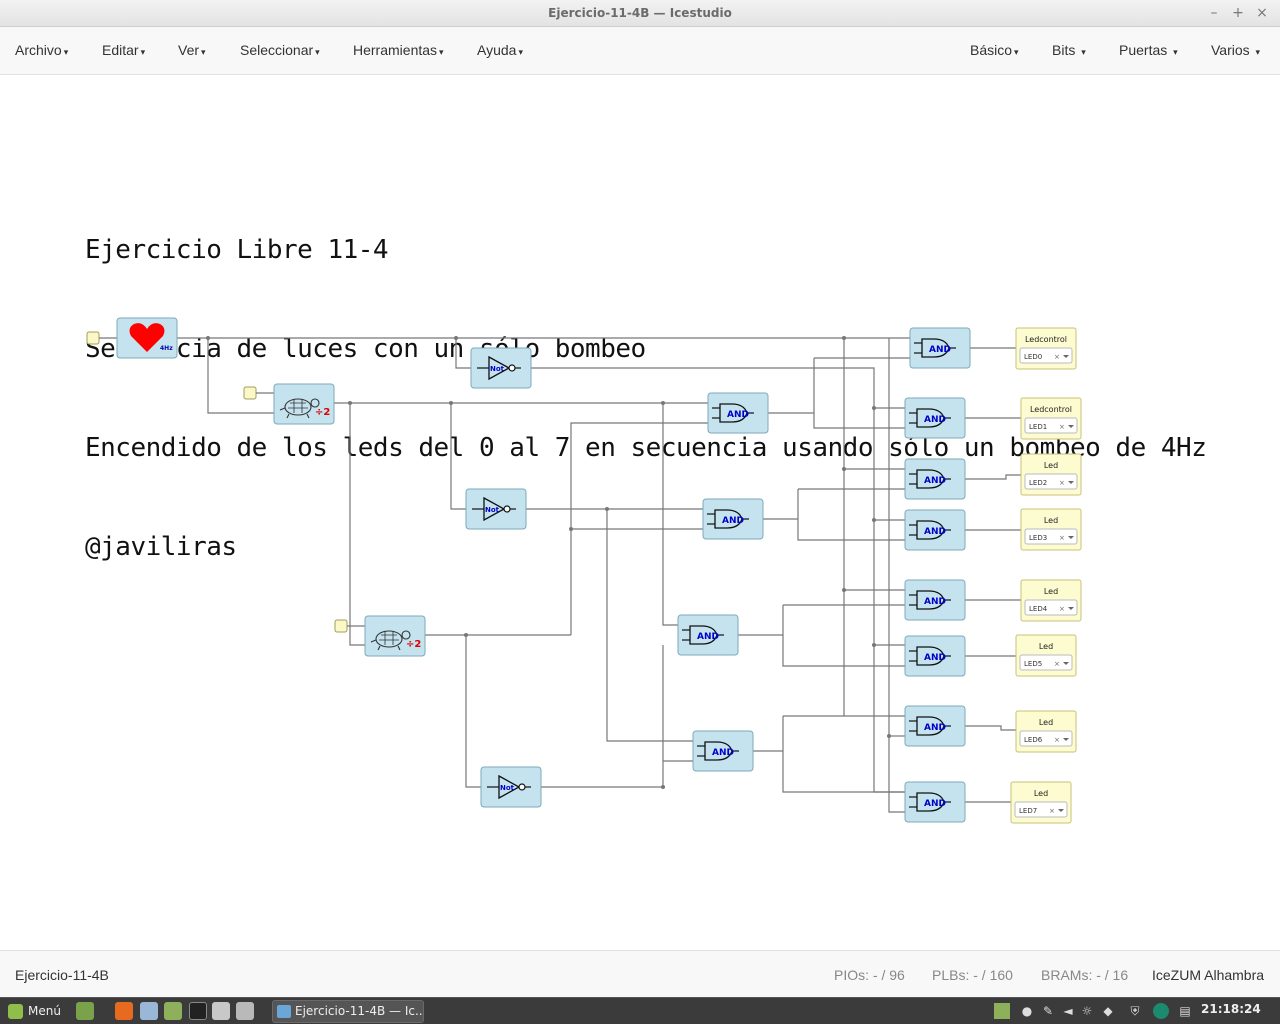  I want to click on menu-bits: Bits ▾, so click(1069, 50).